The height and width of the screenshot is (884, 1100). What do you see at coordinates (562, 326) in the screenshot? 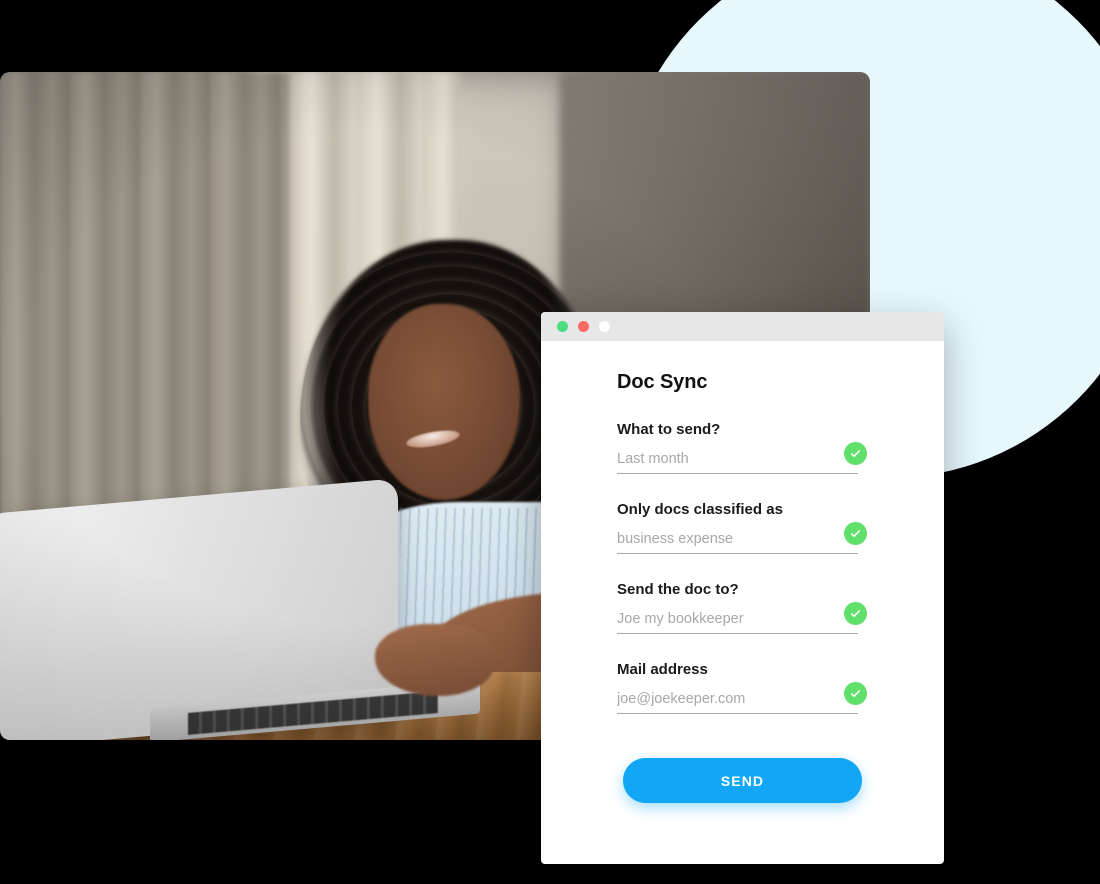
I see `minimize-dot` at bounding box center [562, 326].